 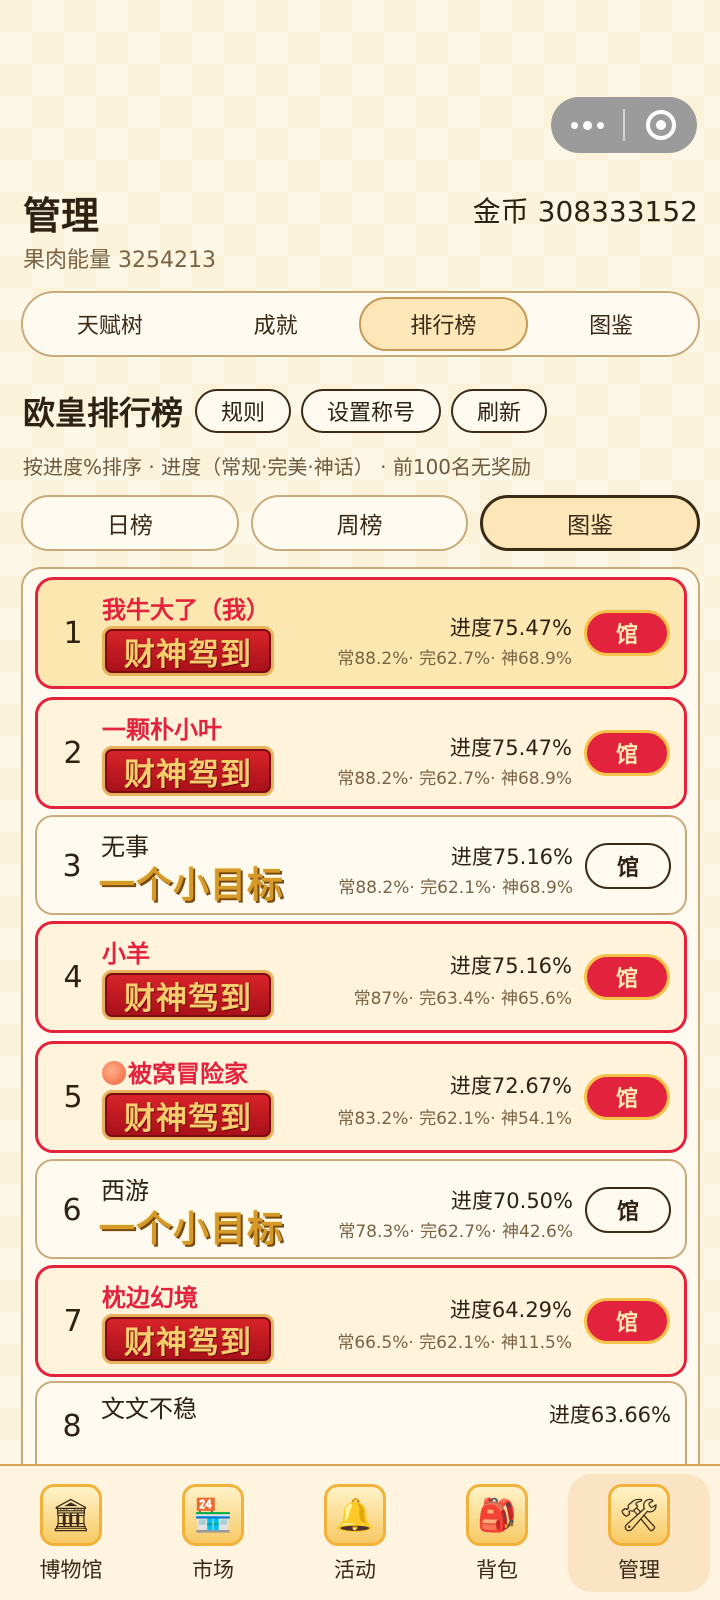 I want to click on player-name: 被窝冒险家, so click(x=175, y=1071).